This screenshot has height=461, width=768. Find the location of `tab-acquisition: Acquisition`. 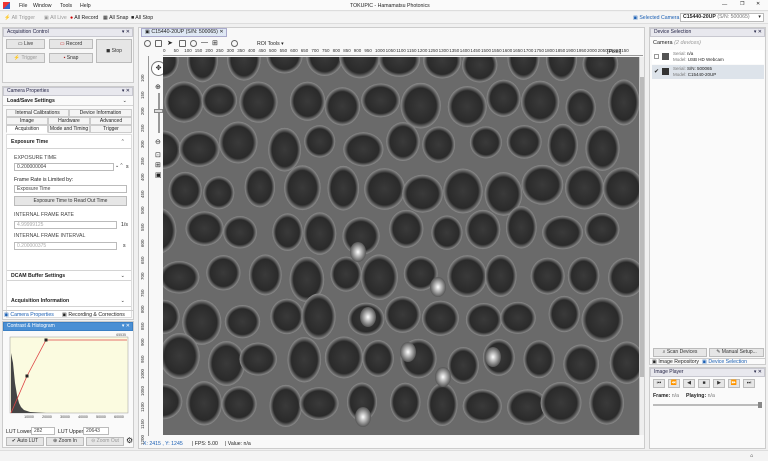

tab-acquisition: Acquisition is located at coordinates (27, 129).